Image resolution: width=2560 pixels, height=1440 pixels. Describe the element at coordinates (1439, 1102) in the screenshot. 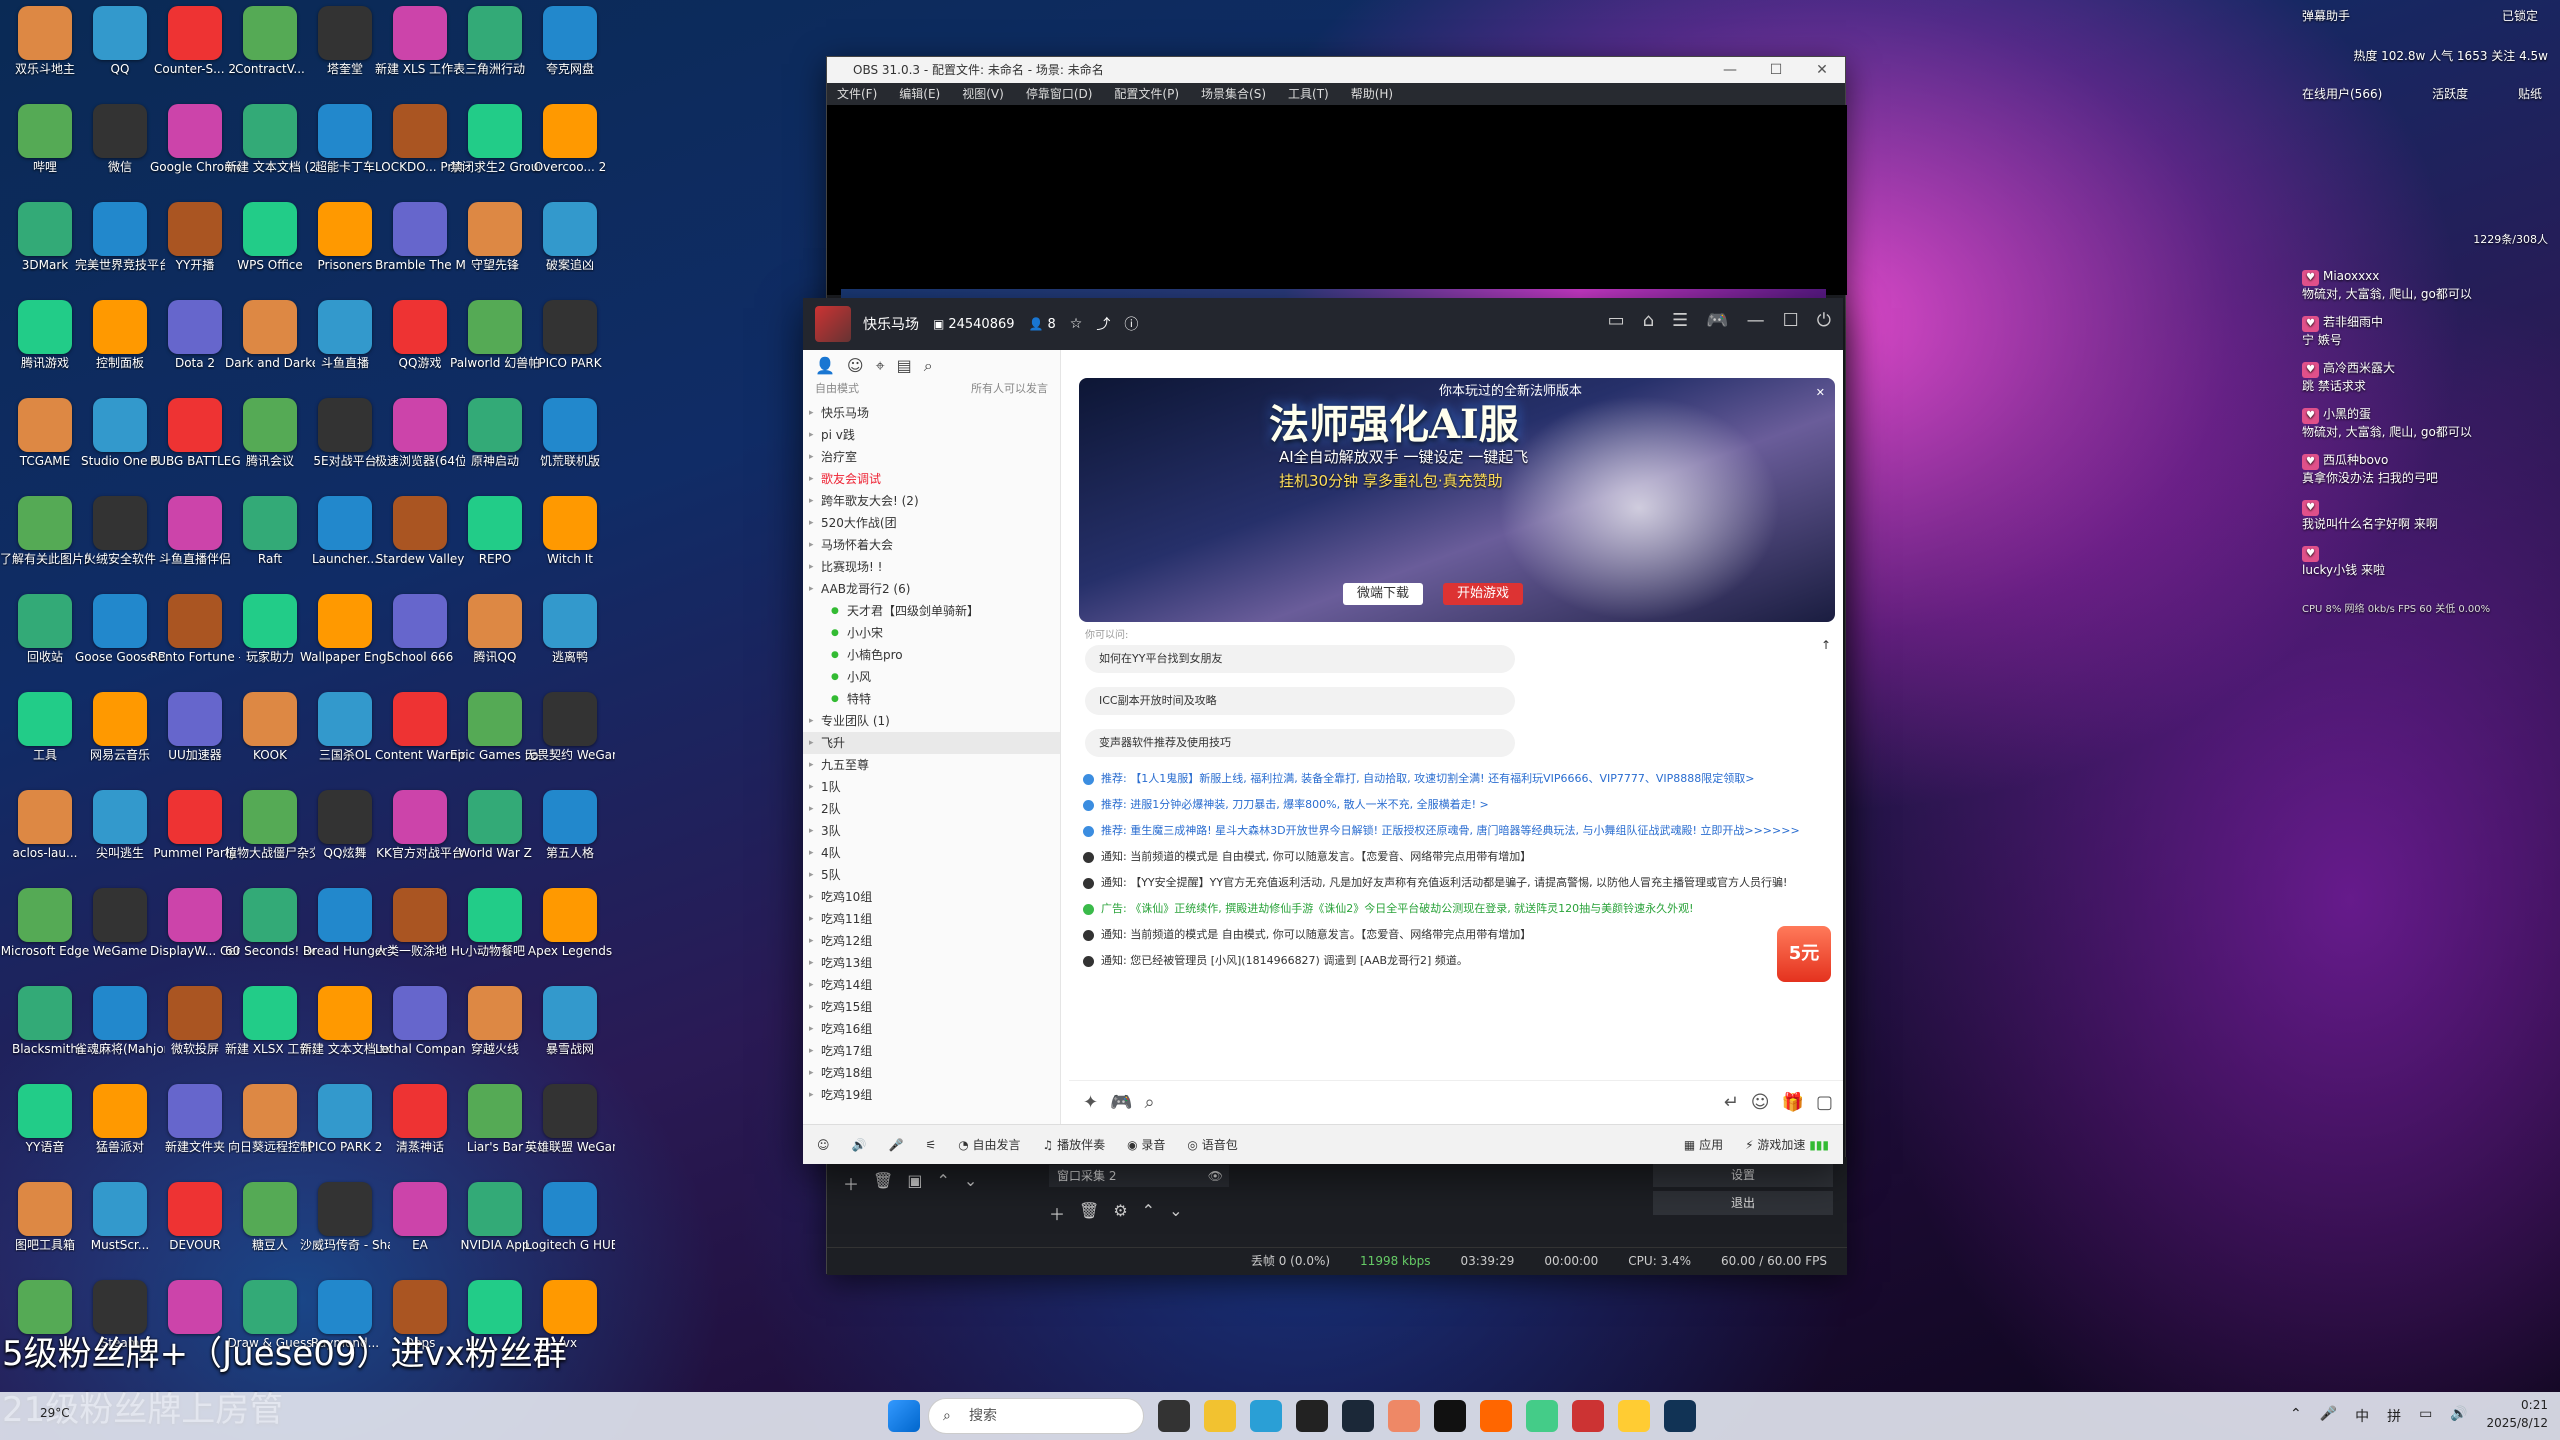

I see `chat-input` at that location.